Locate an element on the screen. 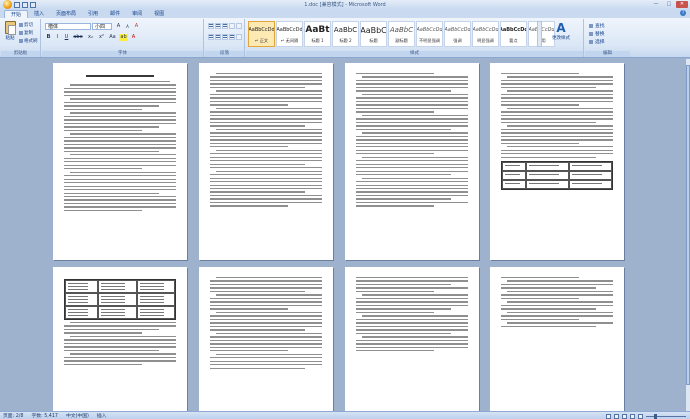  tab-mailings: 邮件 is located at coordinates (115, 14).